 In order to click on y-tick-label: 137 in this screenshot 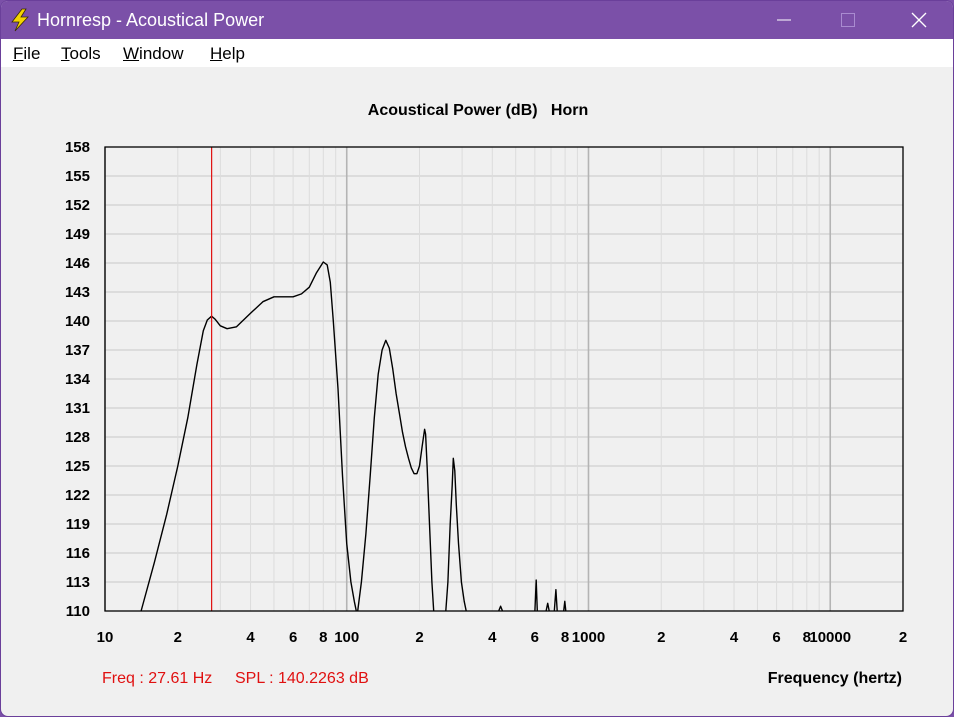, I will do `click(77, 350)`.